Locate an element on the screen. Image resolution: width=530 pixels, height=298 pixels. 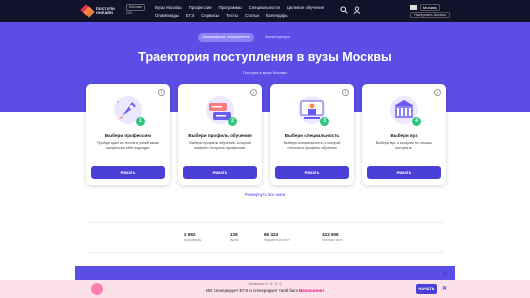
stat-label: бюджетных мест is located at coordinates (277, 240).